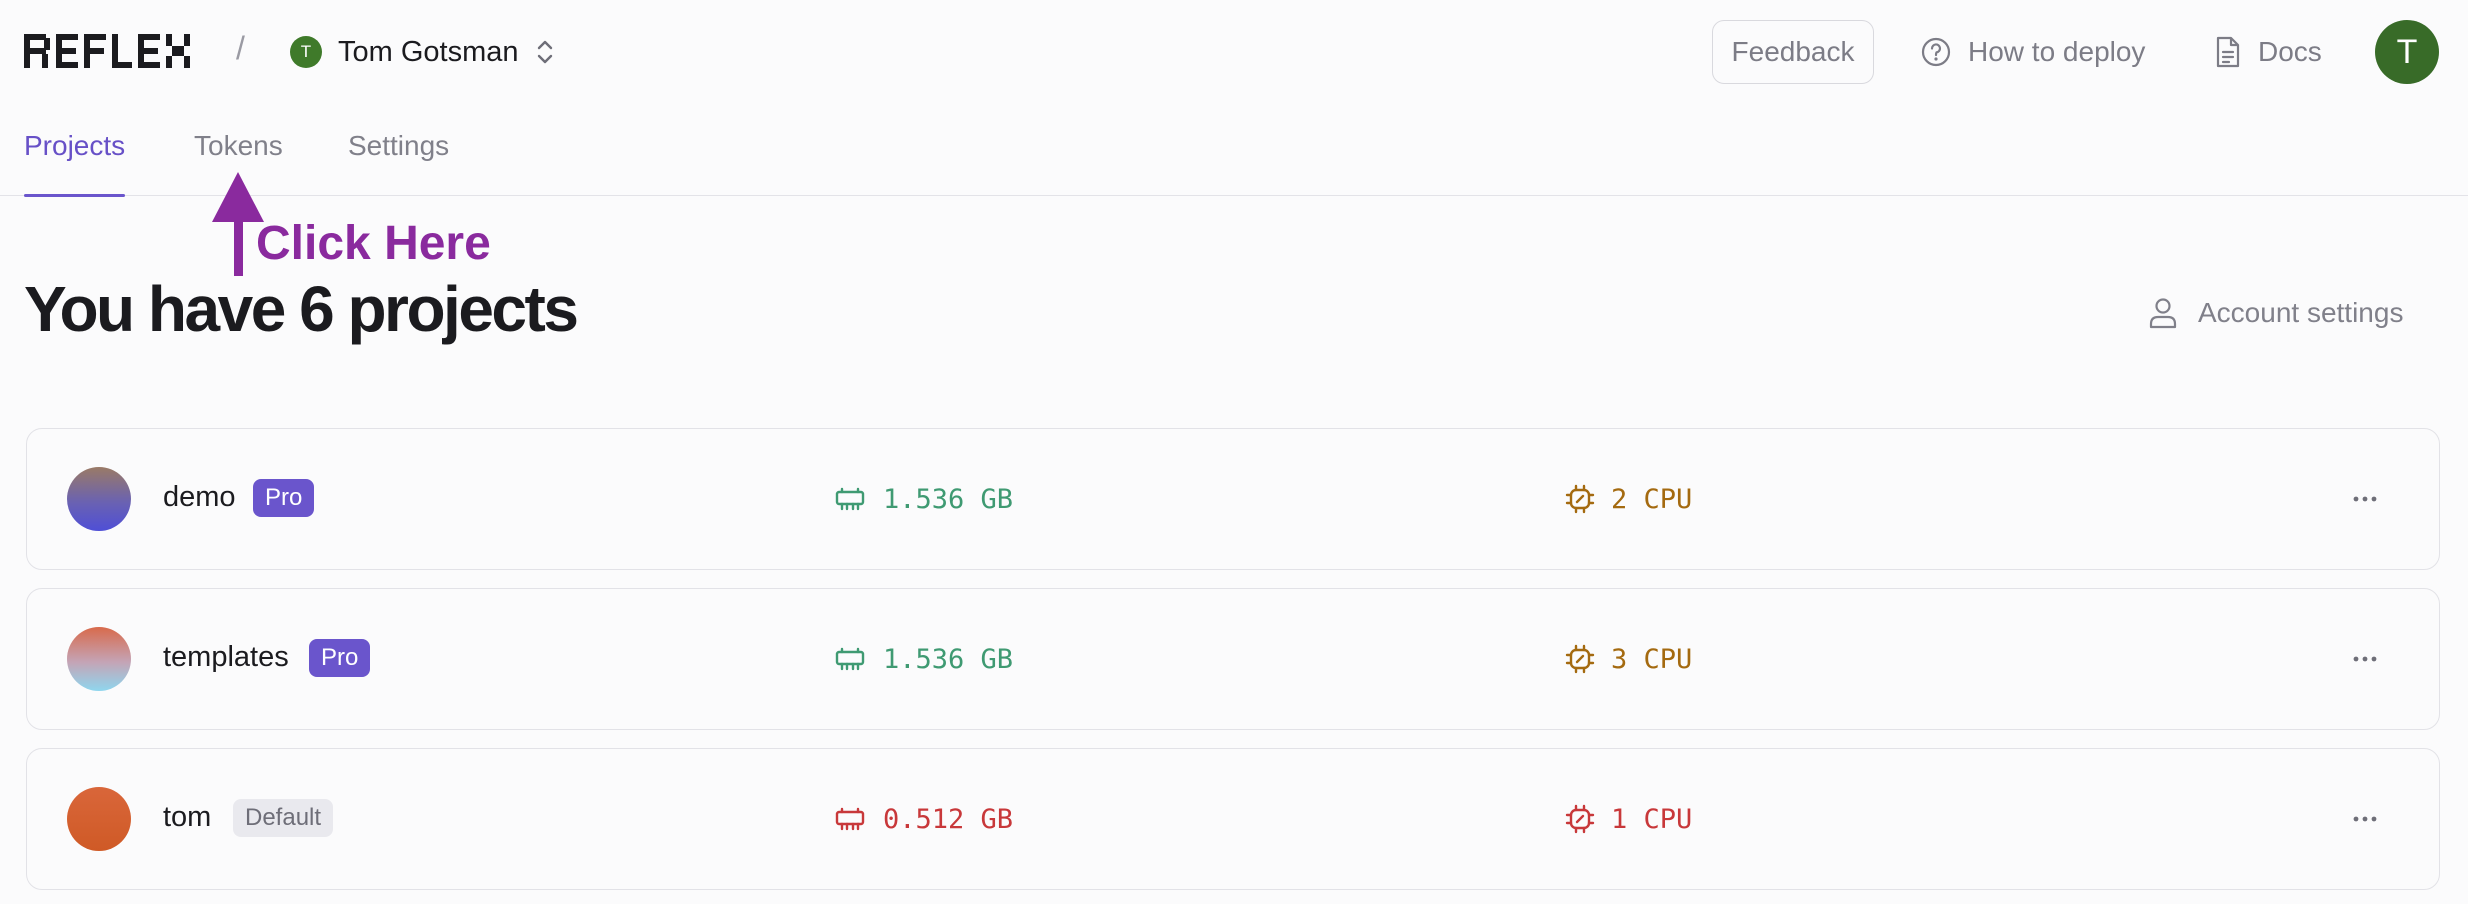  Describe the element at coordinates (545, 52) in the screenshot. I see `chevron-up-down-icon` at that location.